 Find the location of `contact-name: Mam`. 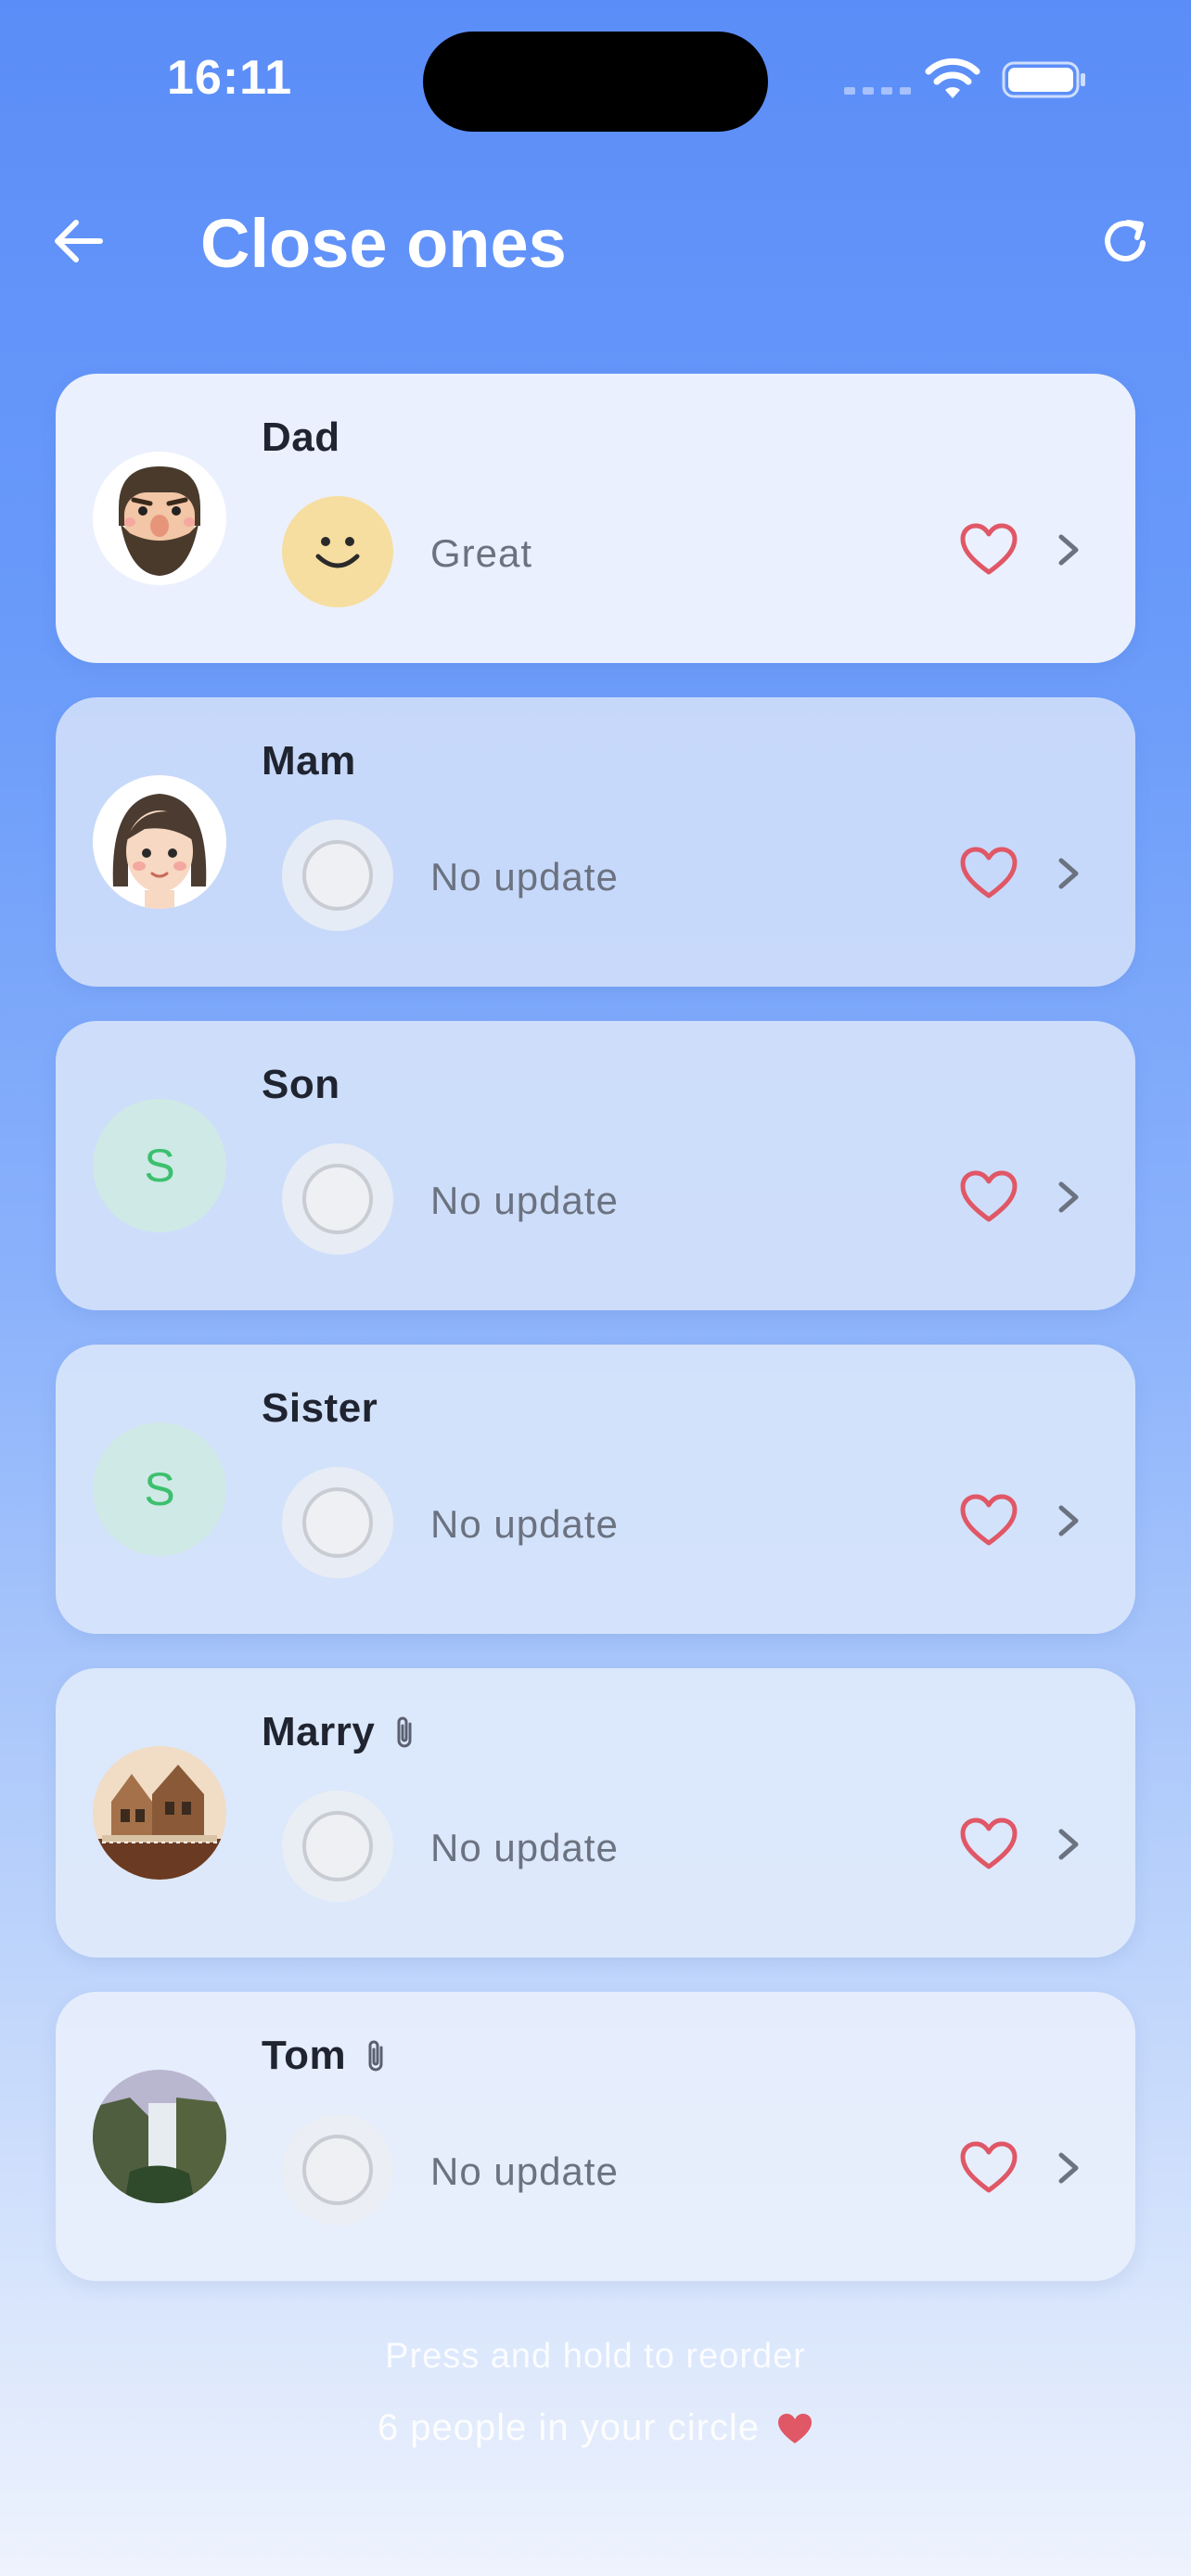

contact-name: Mam is located at coordinates (309, 761).